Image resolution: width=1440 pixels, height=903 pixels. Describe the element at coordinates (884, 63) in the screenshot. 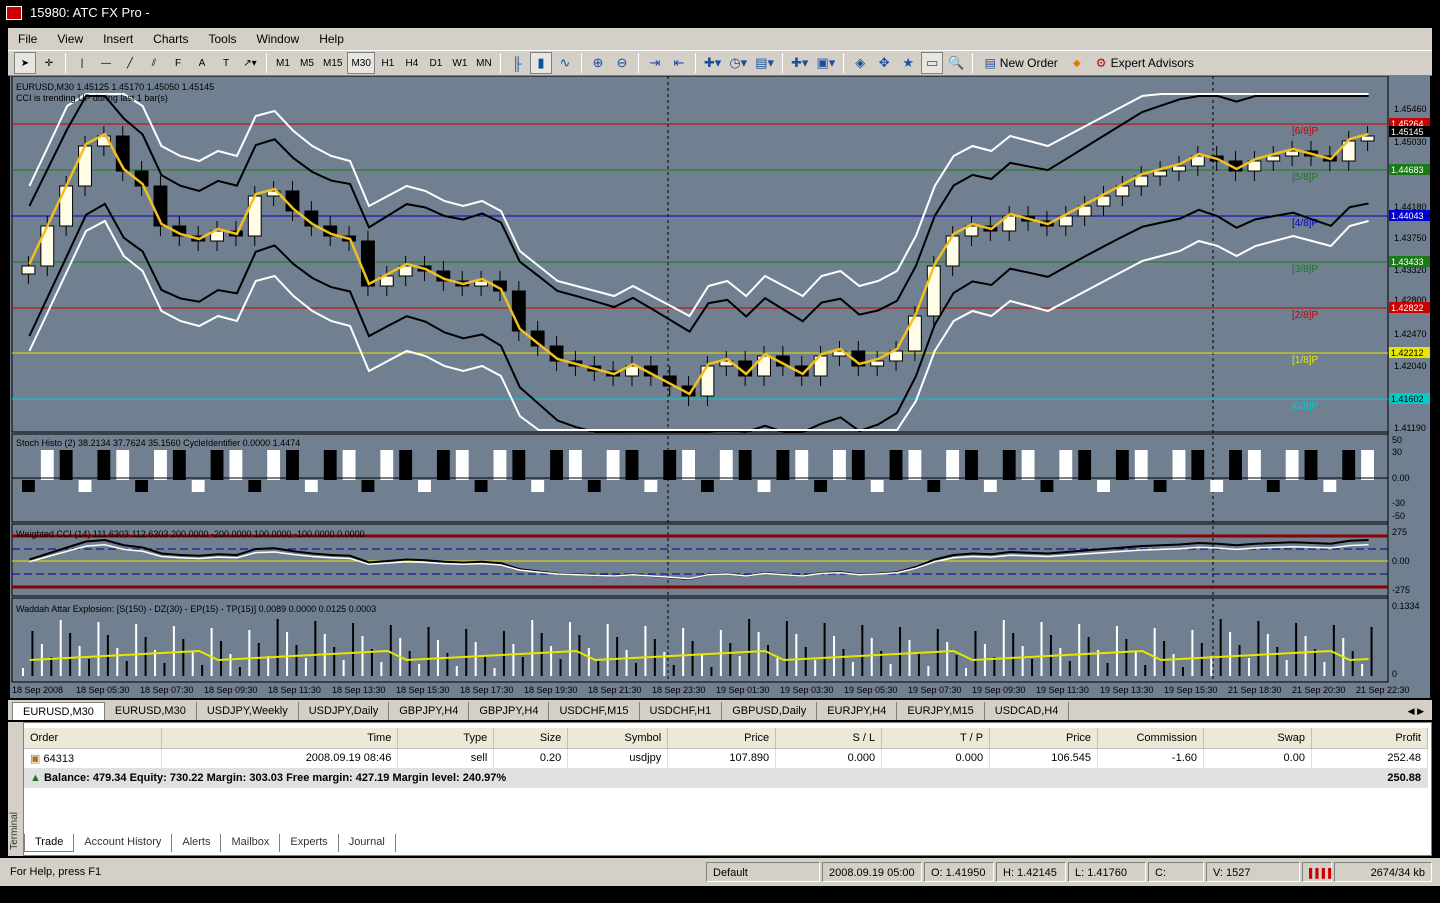

I see `data-window-icon: ✥` at that location.